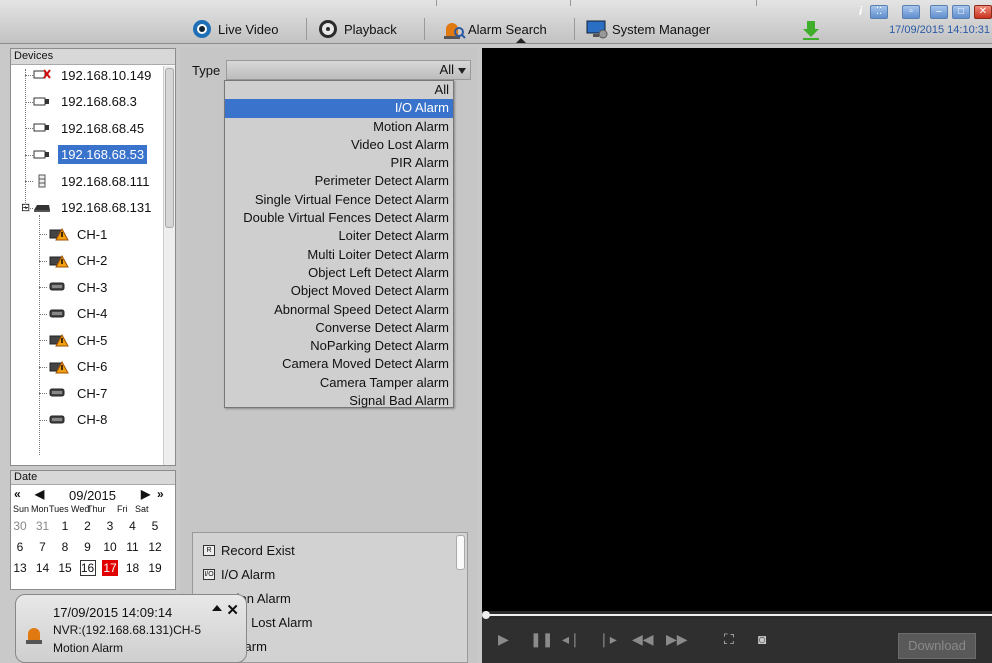  What do you see at coordinates (339, 255) in the screenshot?
I see `type-option: Multi Loiter Detect Alarm` at bounding box center [339, 255].